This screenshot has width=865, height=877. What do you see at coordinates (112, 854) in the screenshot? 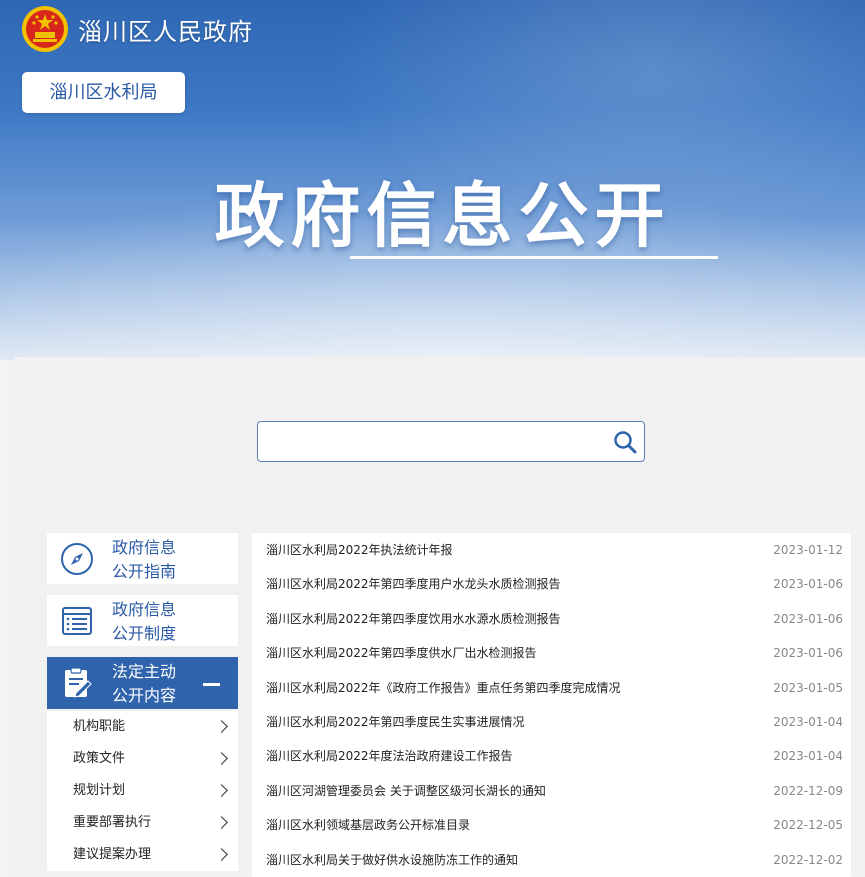
I see `submenu-item-label: 建议提案办理` at bounding box center [112, 854].